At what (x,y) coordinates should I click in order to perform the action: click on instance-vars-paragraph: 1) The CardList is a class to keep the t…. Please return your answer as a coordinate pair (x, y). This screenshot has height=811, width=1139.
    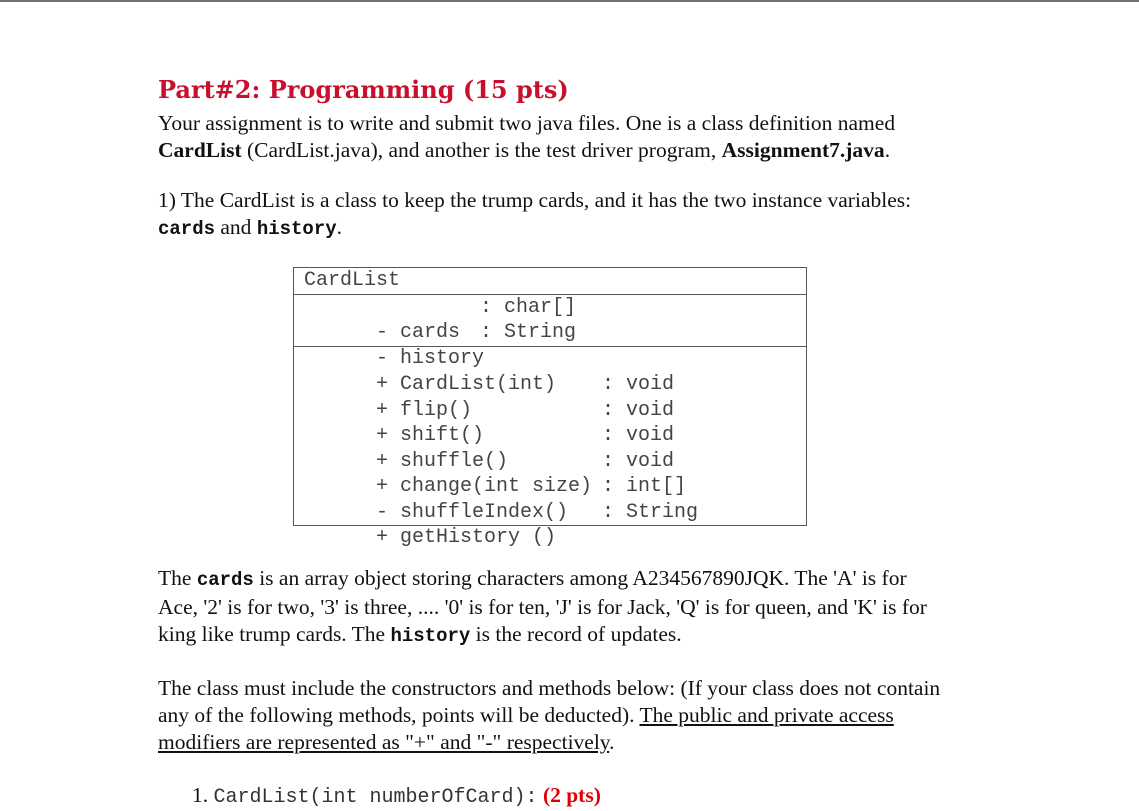
    Looking at the image, I should click on (573, 215).